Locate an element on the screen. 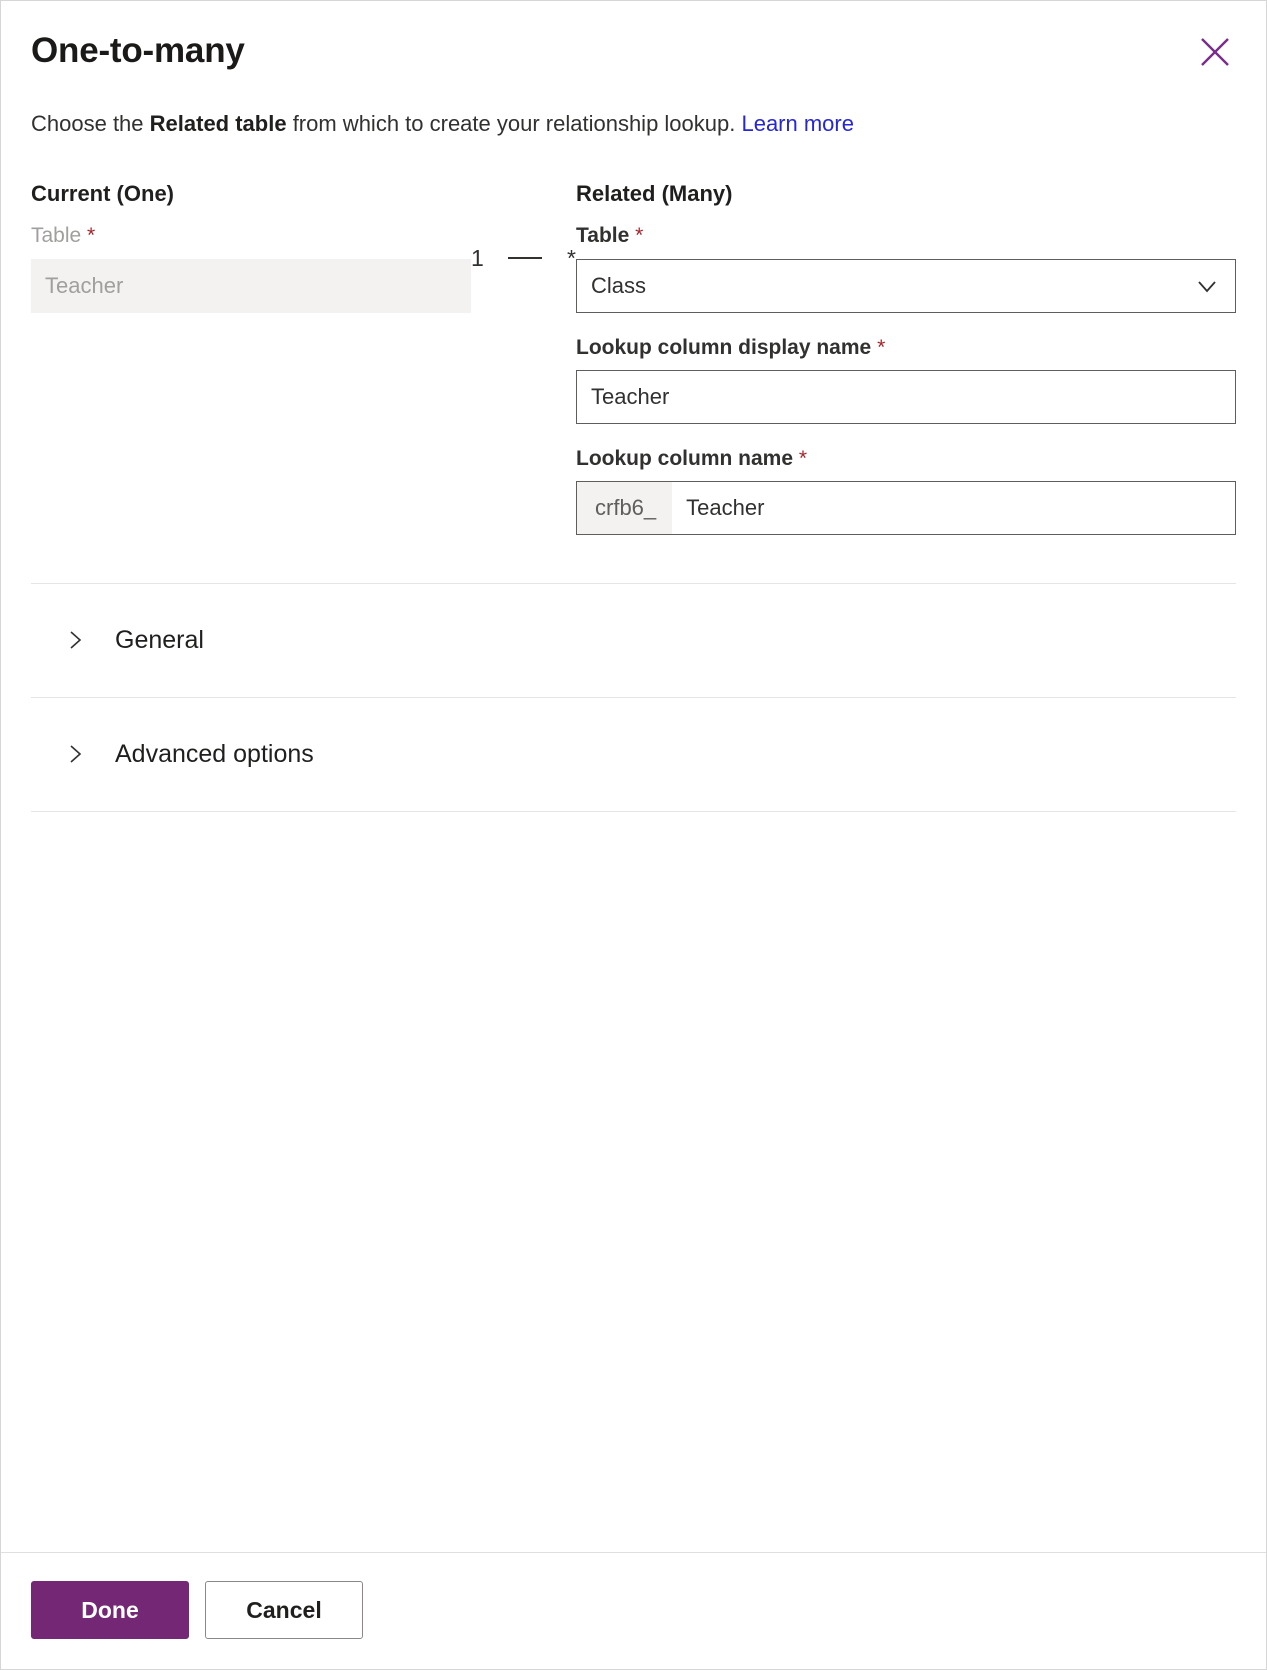 This screenshot has height=1670, width=1267. collapsible-sections: General Advanced options is located at coordinates (633, 697).